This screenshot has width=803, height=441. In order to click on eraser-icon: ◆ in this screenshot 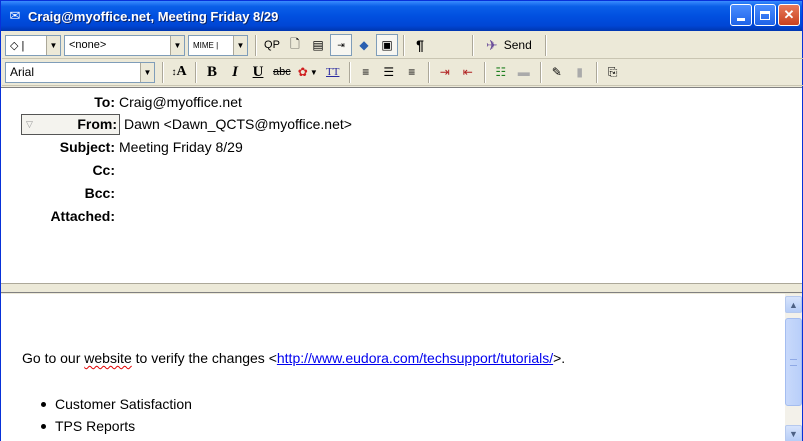, I will do `click(364, 45)`.